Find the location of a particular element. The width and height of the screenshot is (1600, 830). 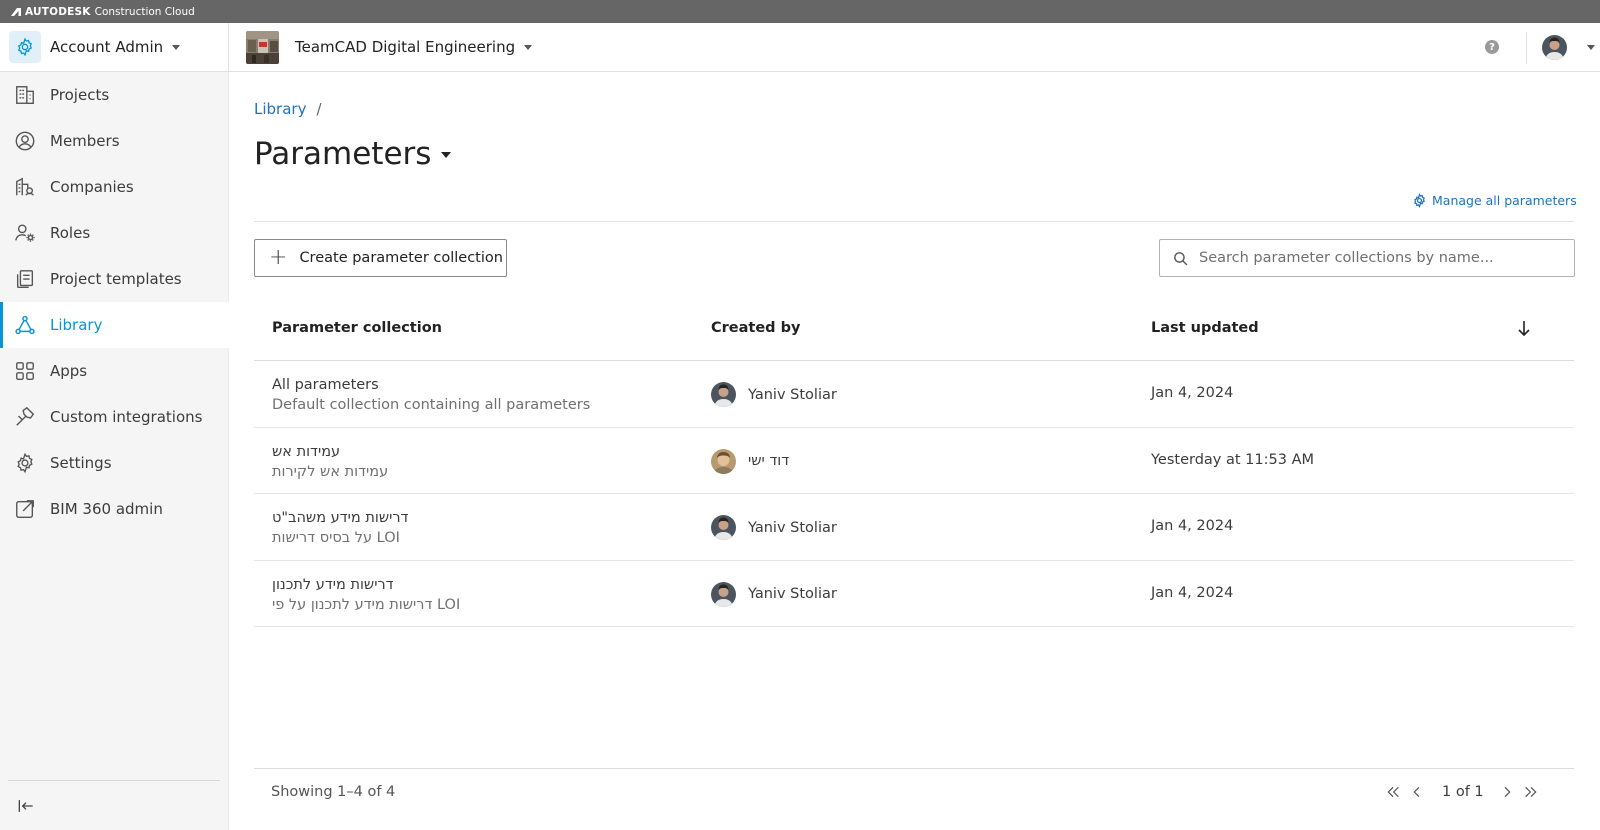

plus-icon: + is located at coordinates (278, 257).